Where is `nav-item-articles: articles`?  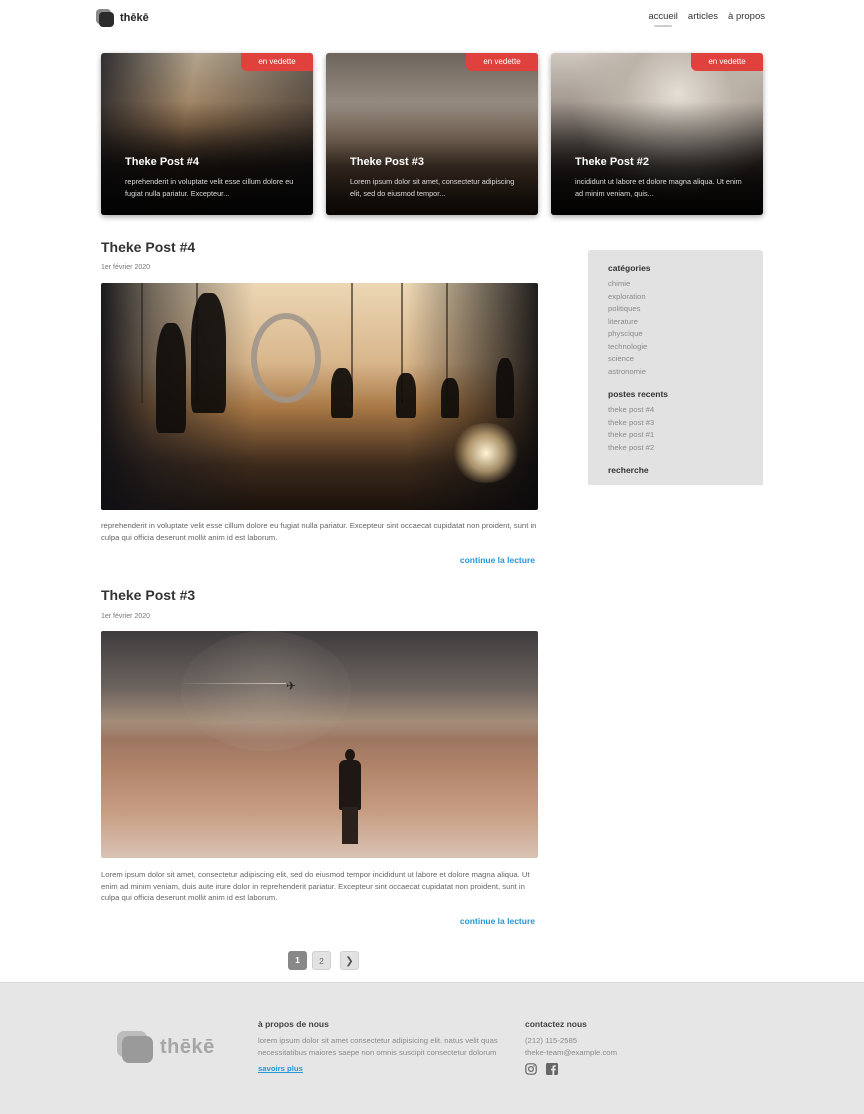
nav-item-articles: articles is located at coordinates (703, 16).